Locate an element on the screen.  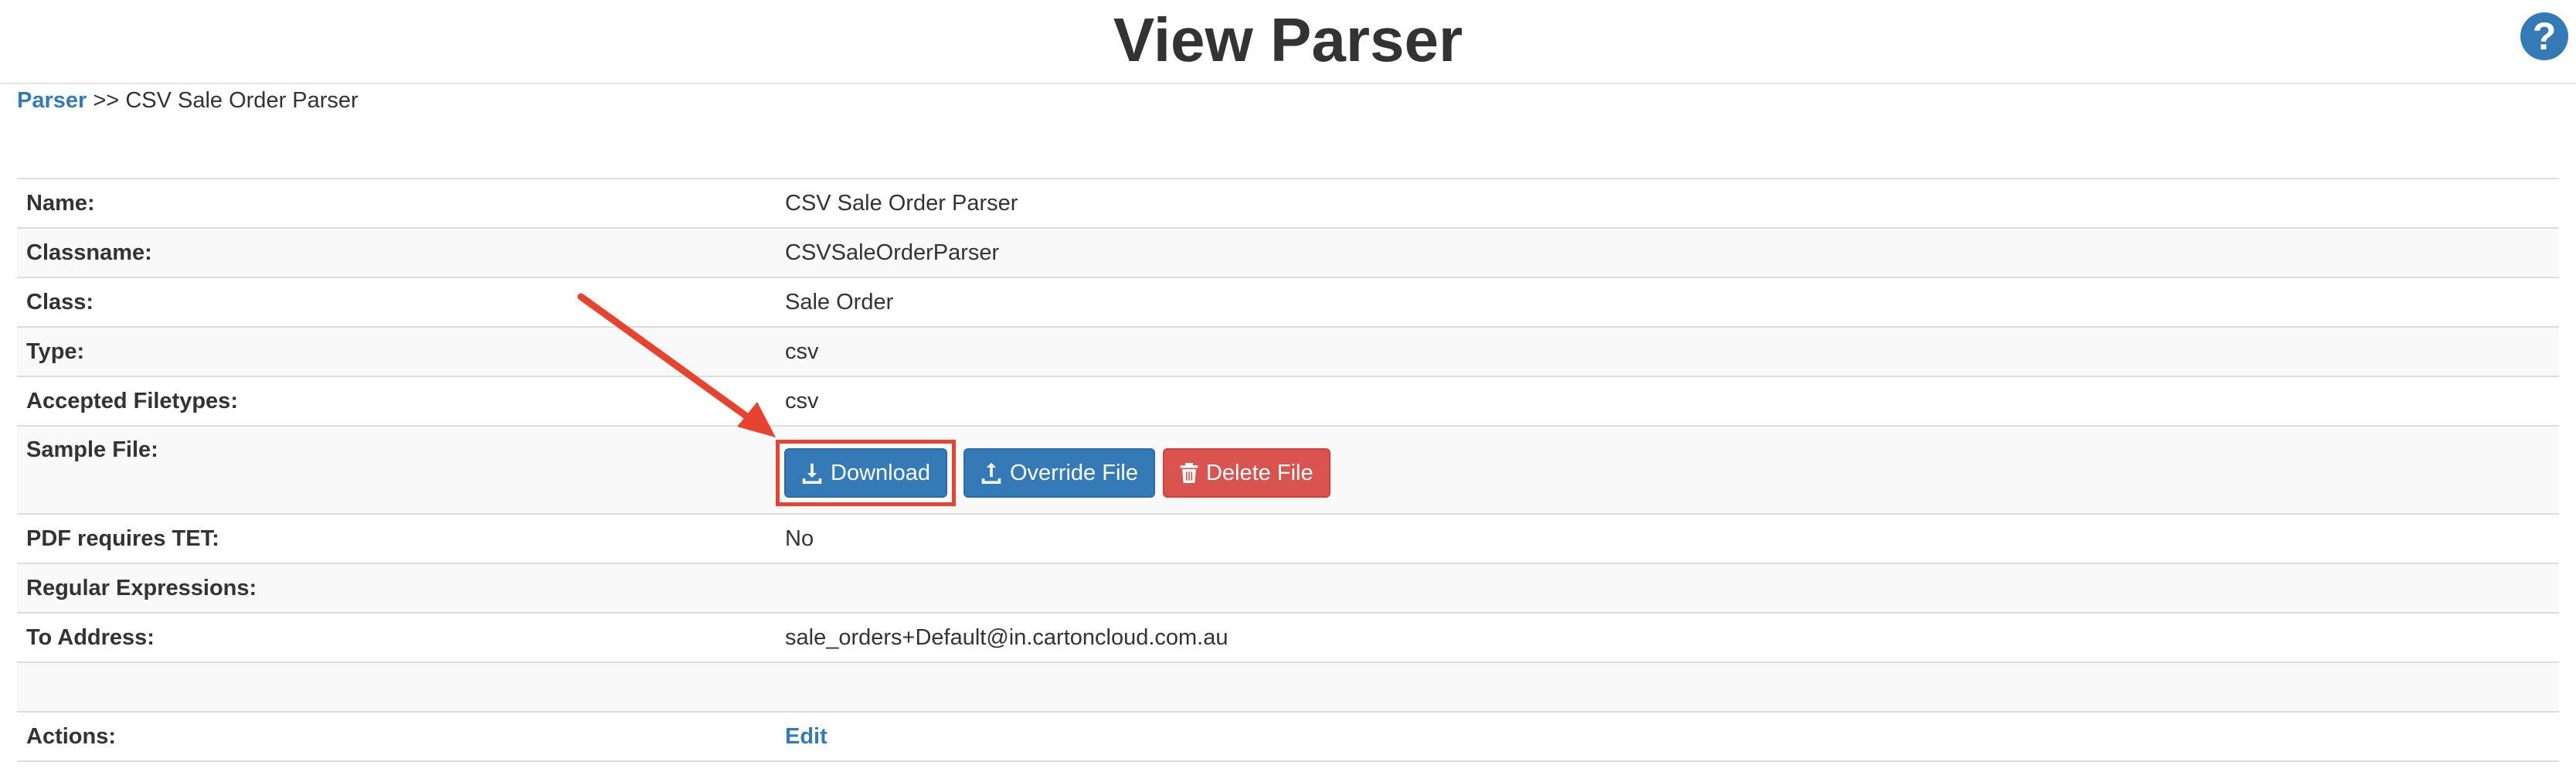
page-title: View Parser is located at coordinates (1288, 39).